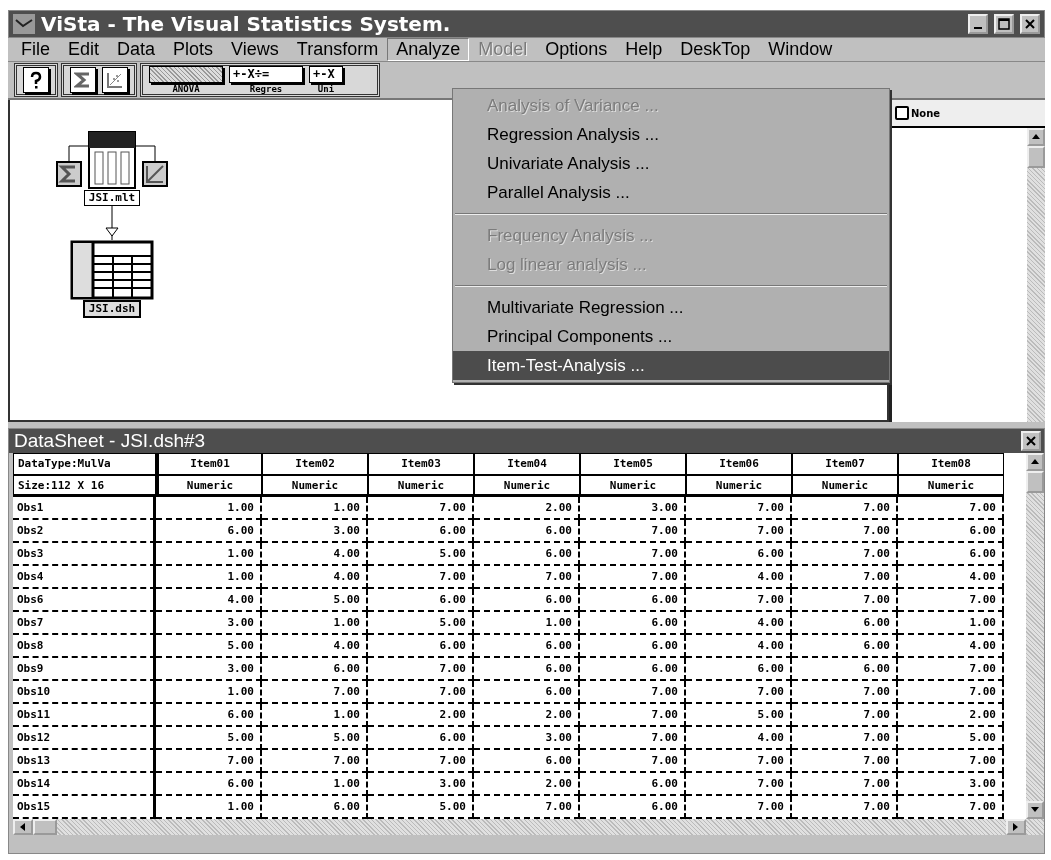 The image size is (1051, 860). Describe the element at coordinates (1016, 827) in the screenshot. I see `scroll-right-button` at that location.